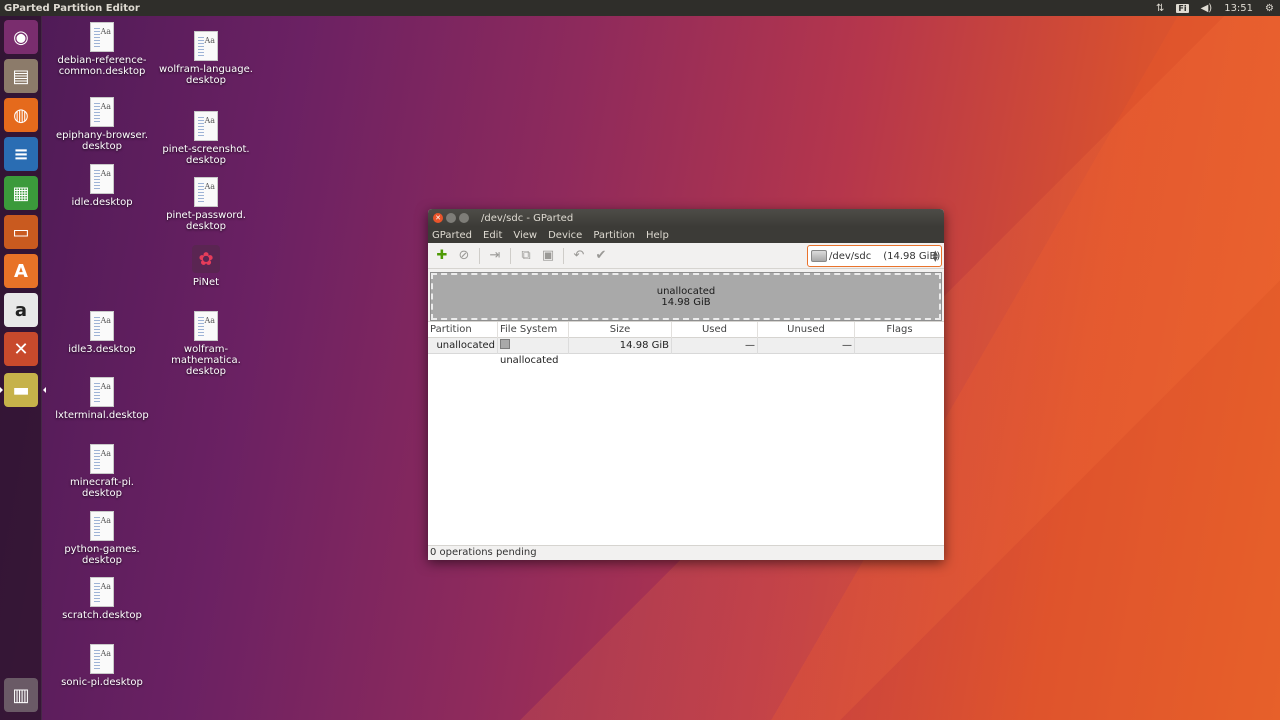  Describe the element at coordinates (874, 256) in the screenshot. I see `device-selector: /dev/sdc (14.98 GiB) ▲ ▼` at that location.